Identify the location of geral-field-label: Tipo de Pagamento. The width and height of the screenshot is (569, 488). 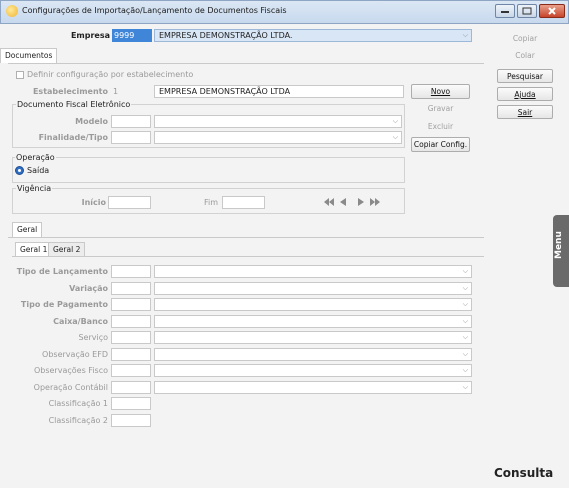
(64, 304).